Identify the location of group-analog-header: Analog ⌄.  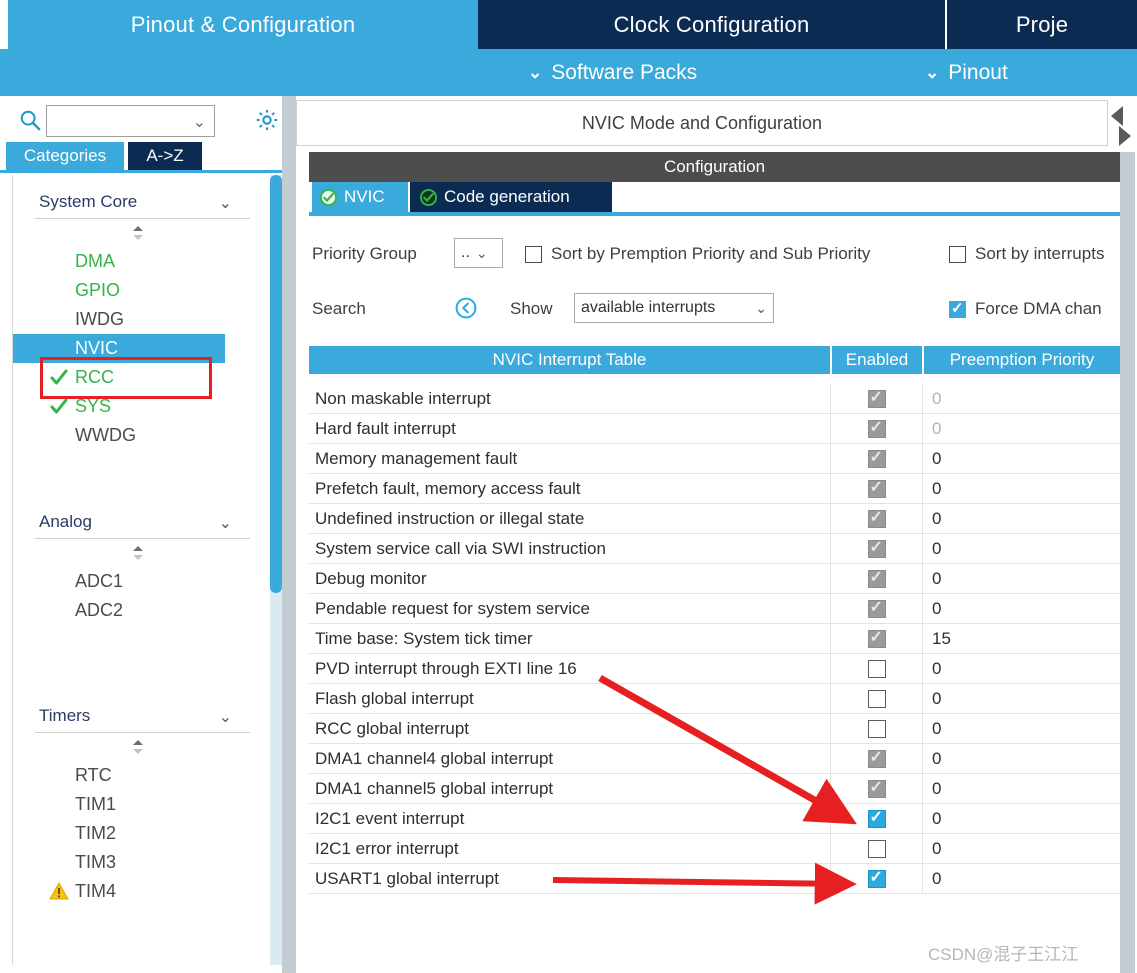
(135, 522).